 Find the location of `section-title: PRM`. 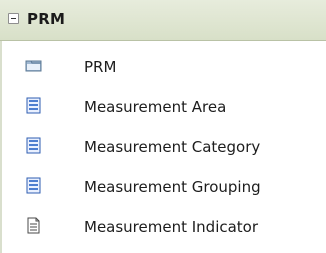

section-title: PRM is located at coordinates (46, 19).